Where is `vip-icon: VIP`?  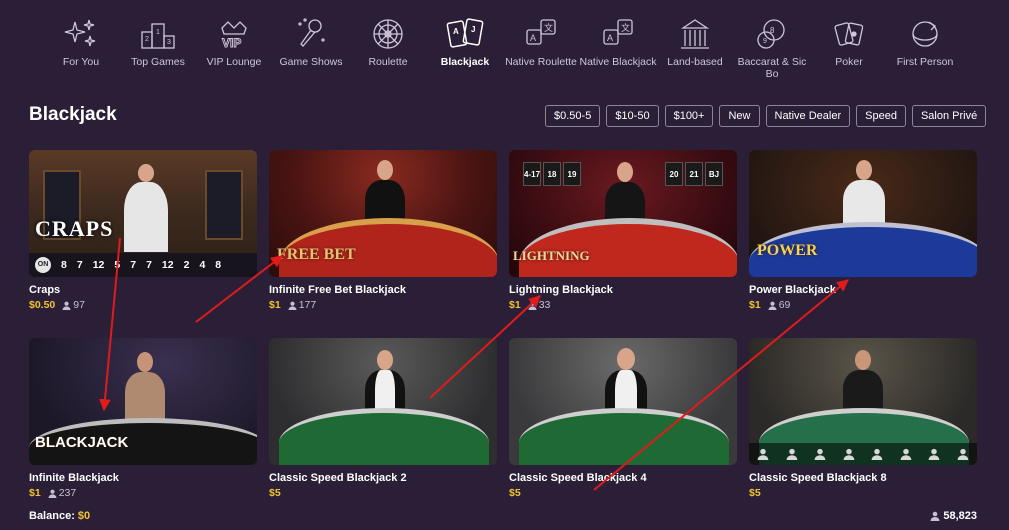 vip-icon: VIP is located at coordinates (234, 35).